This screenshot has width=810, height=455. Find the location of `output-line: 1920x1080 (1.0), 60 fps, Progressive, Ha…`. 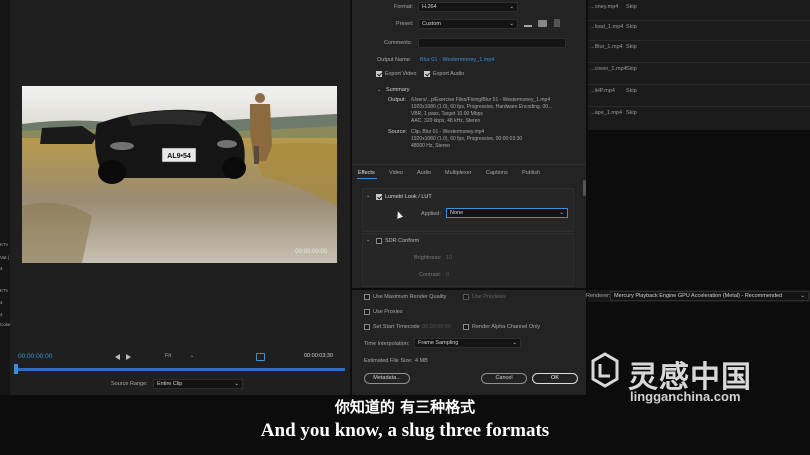

output-line: 1920x1080 (1.0), 60 fps, Progressive, Ha… is located at coordinates (482, 107).